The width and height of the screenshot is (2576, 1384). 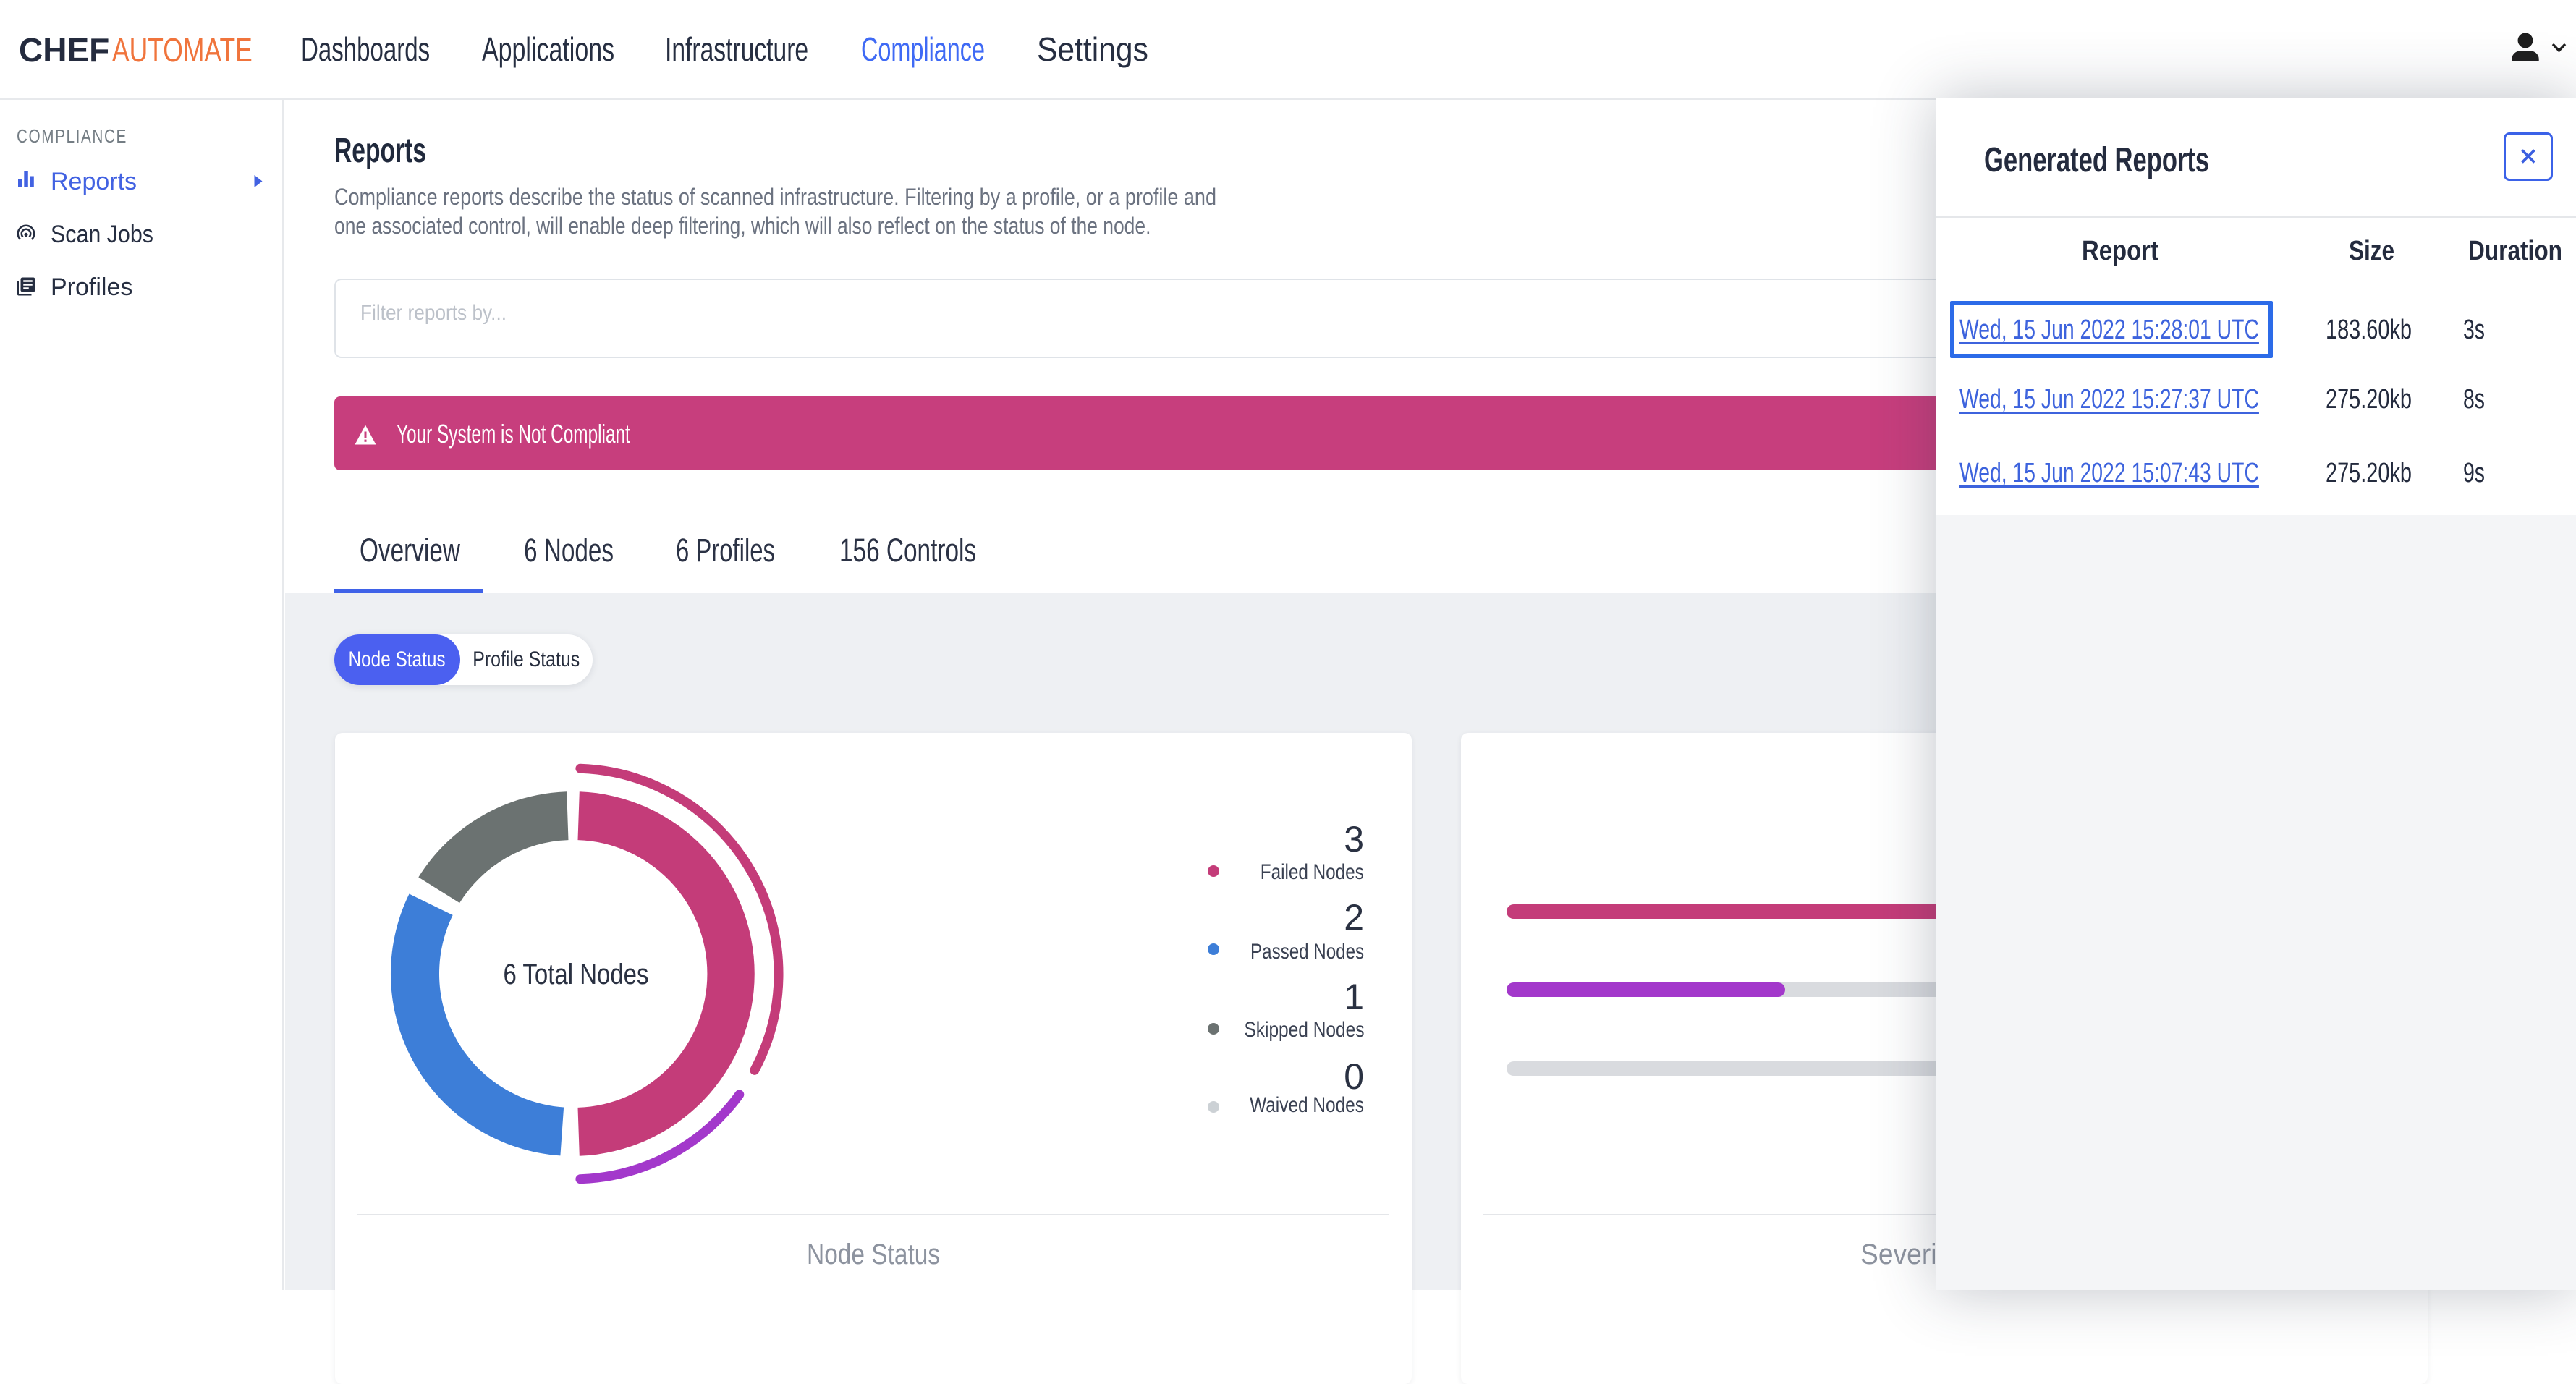 What do you see at coordinates (576, 975) in the screenshot?
I see `svg-text: 6 Total Nodes` at bounding box center [576, 975].